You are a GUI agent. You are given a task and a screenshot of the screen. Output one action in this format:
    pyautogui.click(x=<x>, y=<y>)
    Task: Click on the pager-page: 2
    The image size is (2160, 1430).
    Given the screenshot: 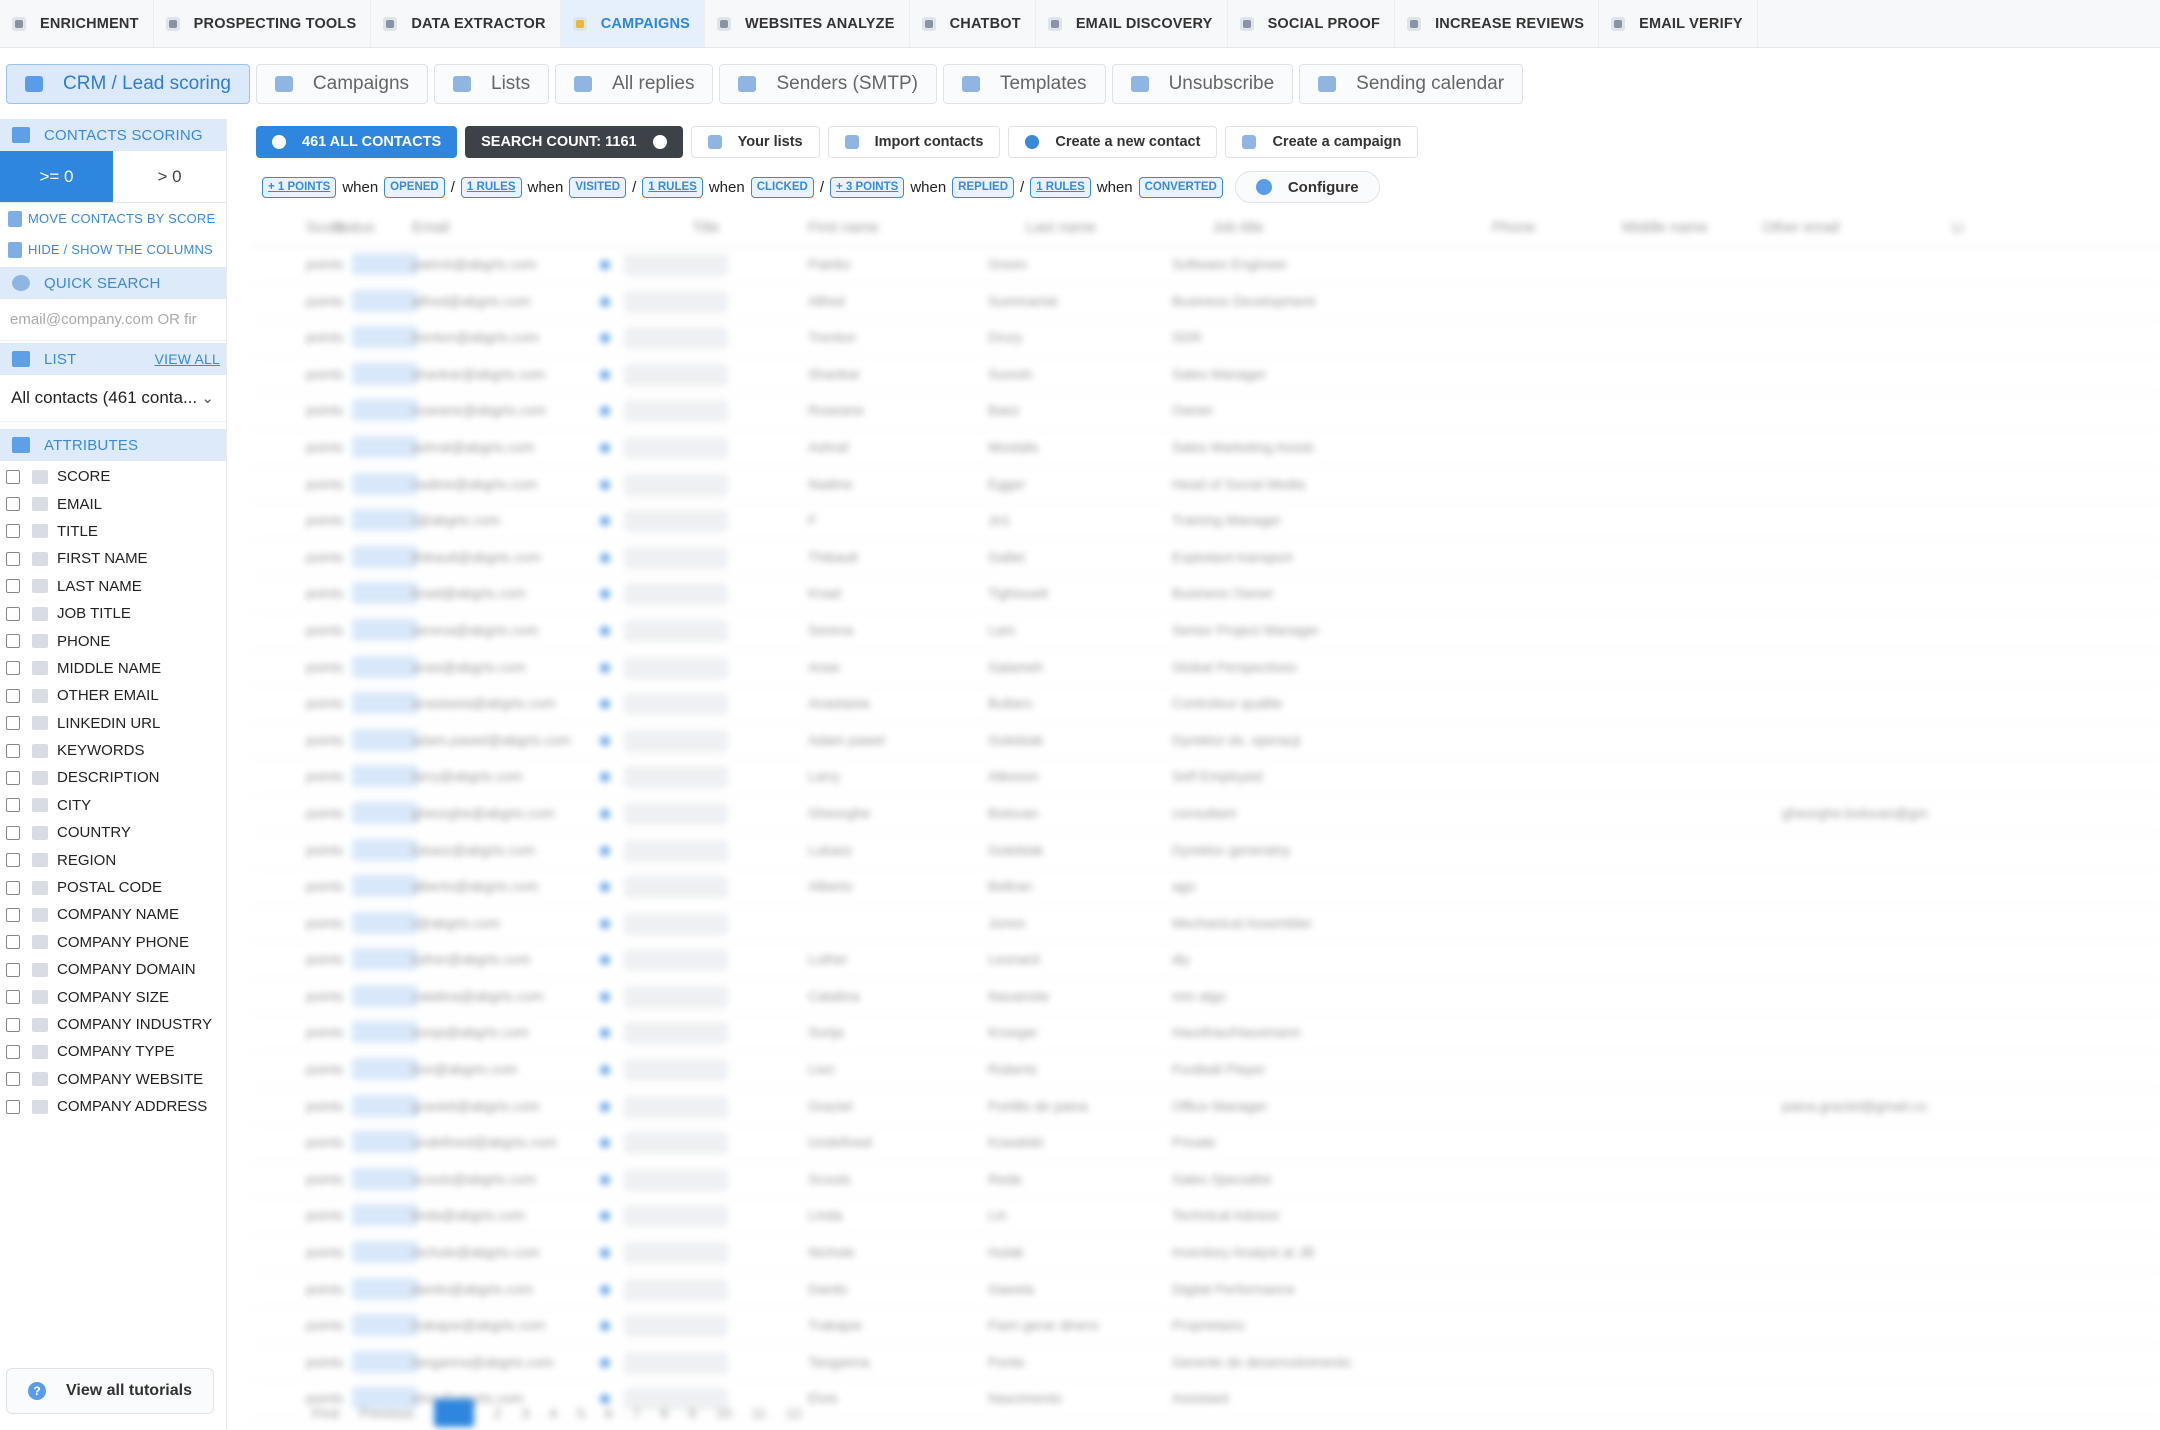 What is the action you would take?
    pyautogui.click(x=498, y=1413)
    